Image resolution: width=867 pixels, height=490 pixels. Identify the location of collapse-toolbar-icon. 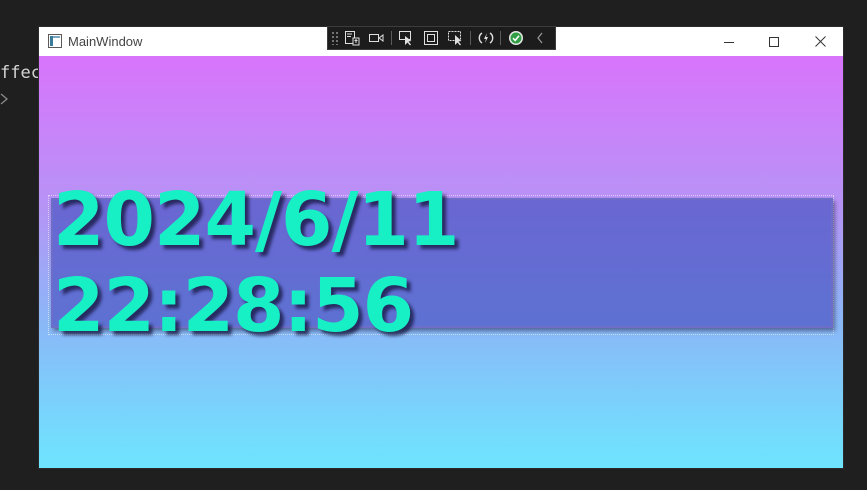
(540, 38).